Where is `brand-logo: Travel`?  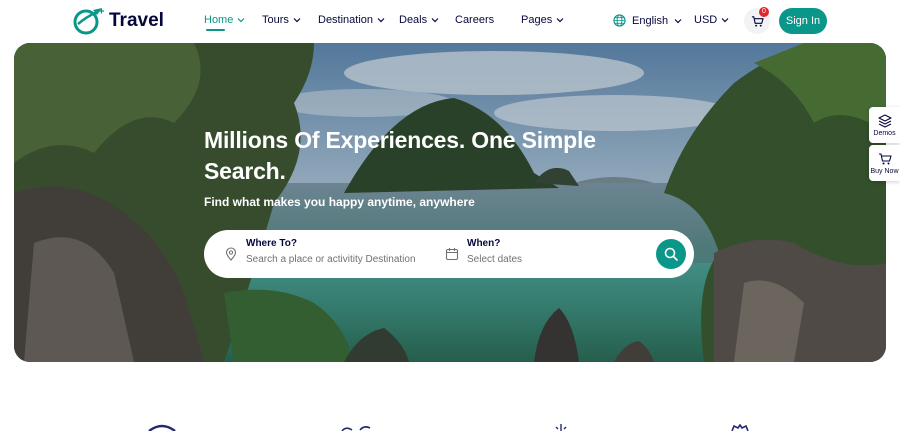 brand-logo: Travel is located at coordinates (118, 21).